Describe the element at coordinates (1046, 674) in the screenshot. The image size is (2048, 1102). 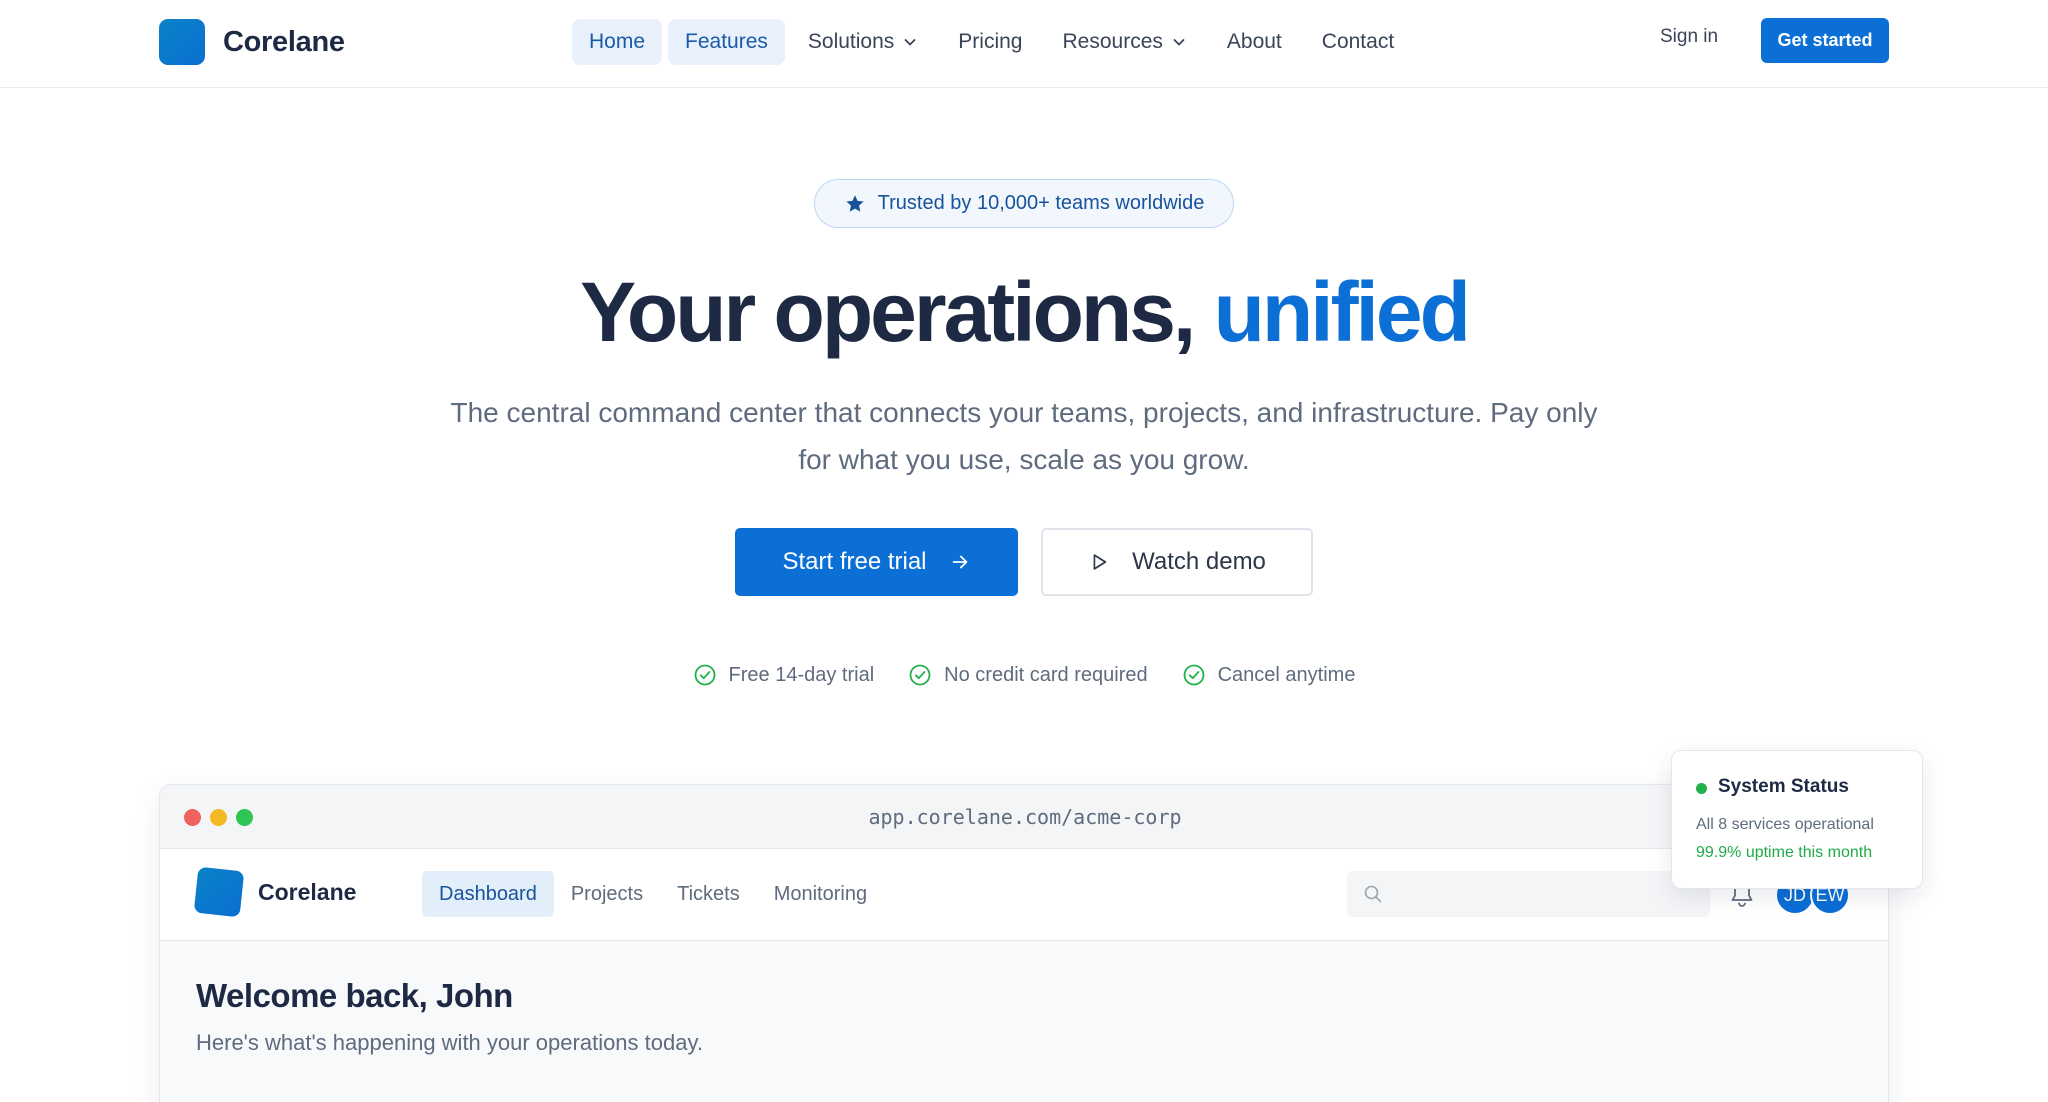
I see `perk-label: No credit card required` at that location.